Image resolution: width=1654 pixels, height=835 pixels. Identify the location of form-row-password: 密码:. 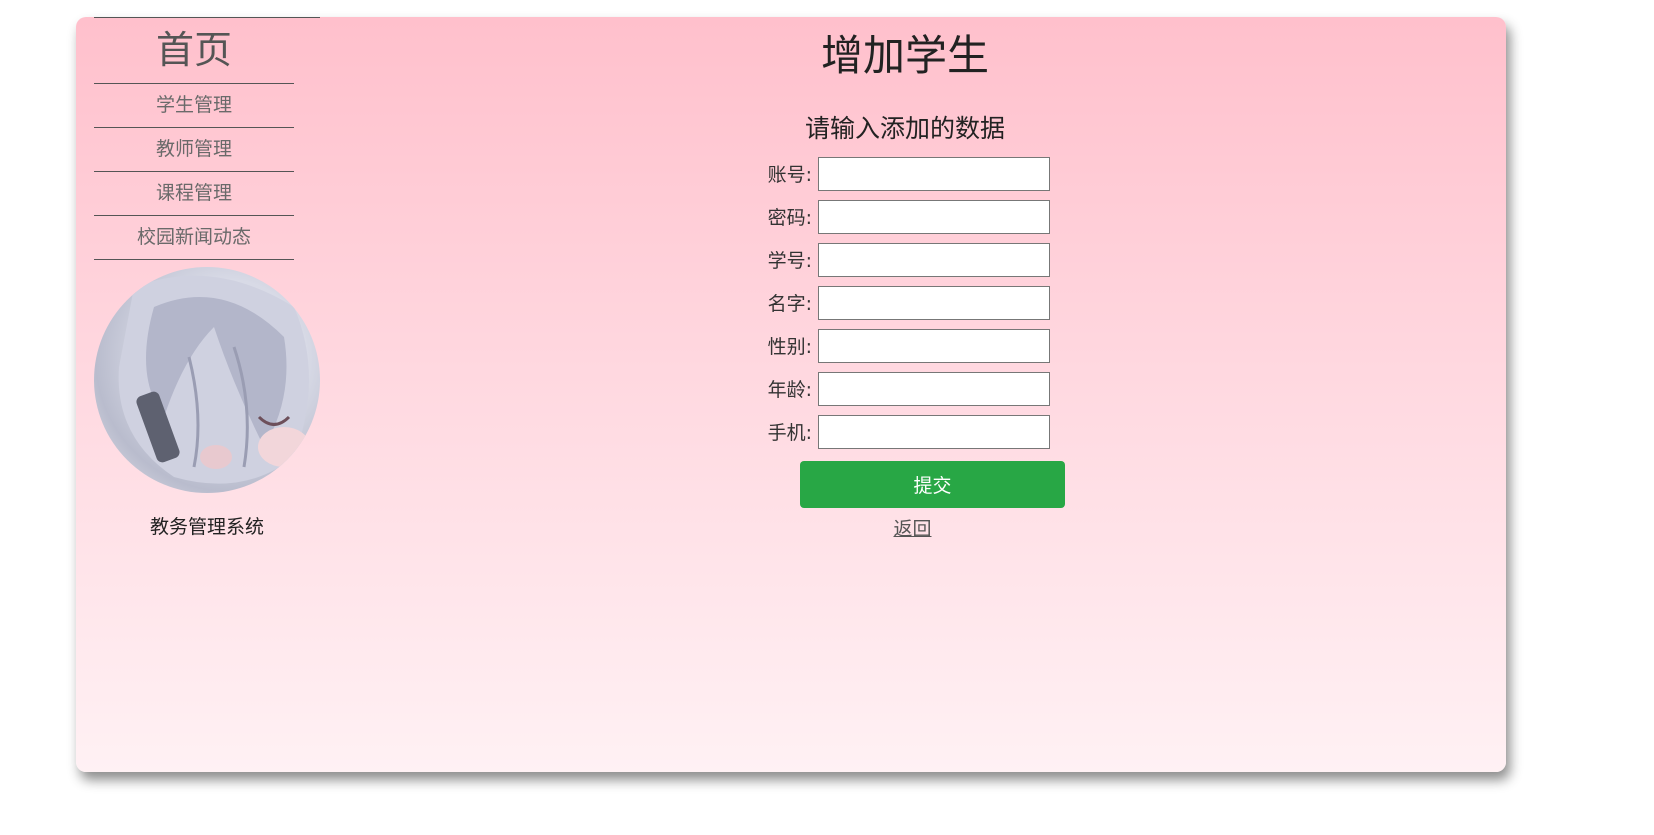
(905, 216).